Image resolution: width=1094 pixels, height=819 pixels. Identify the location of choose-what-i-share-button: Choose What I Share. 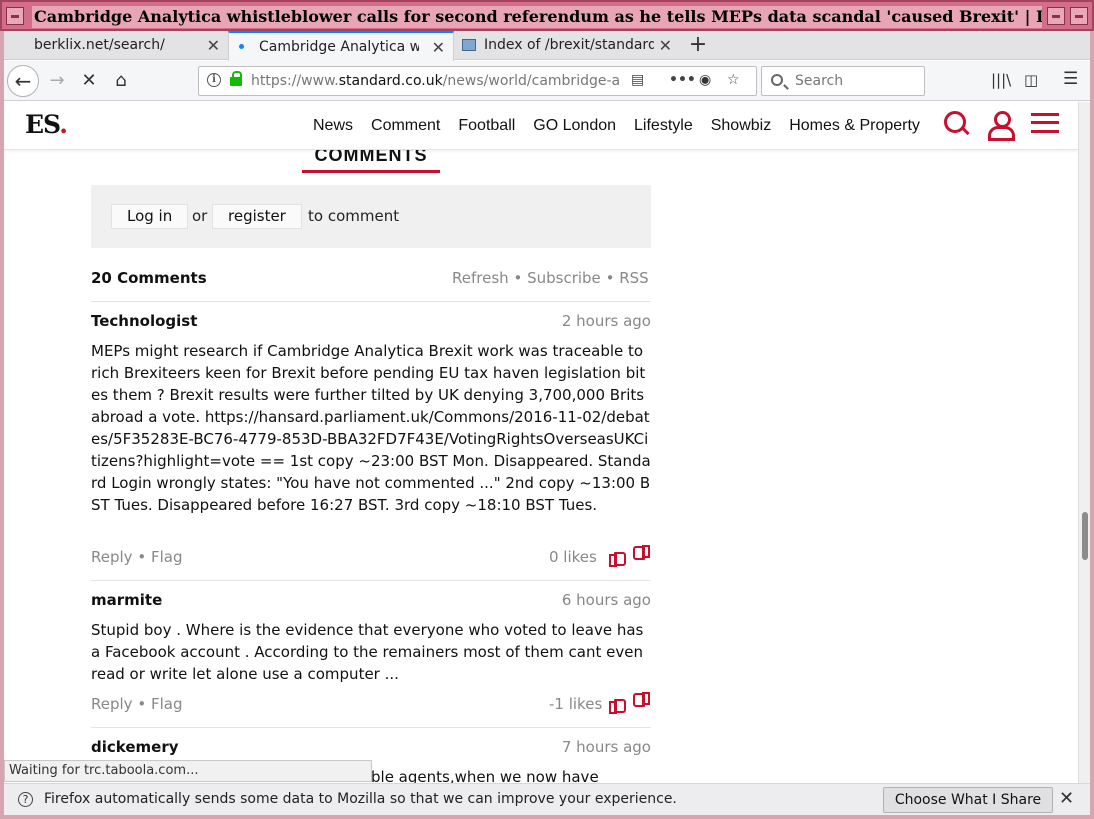
(968, 800).